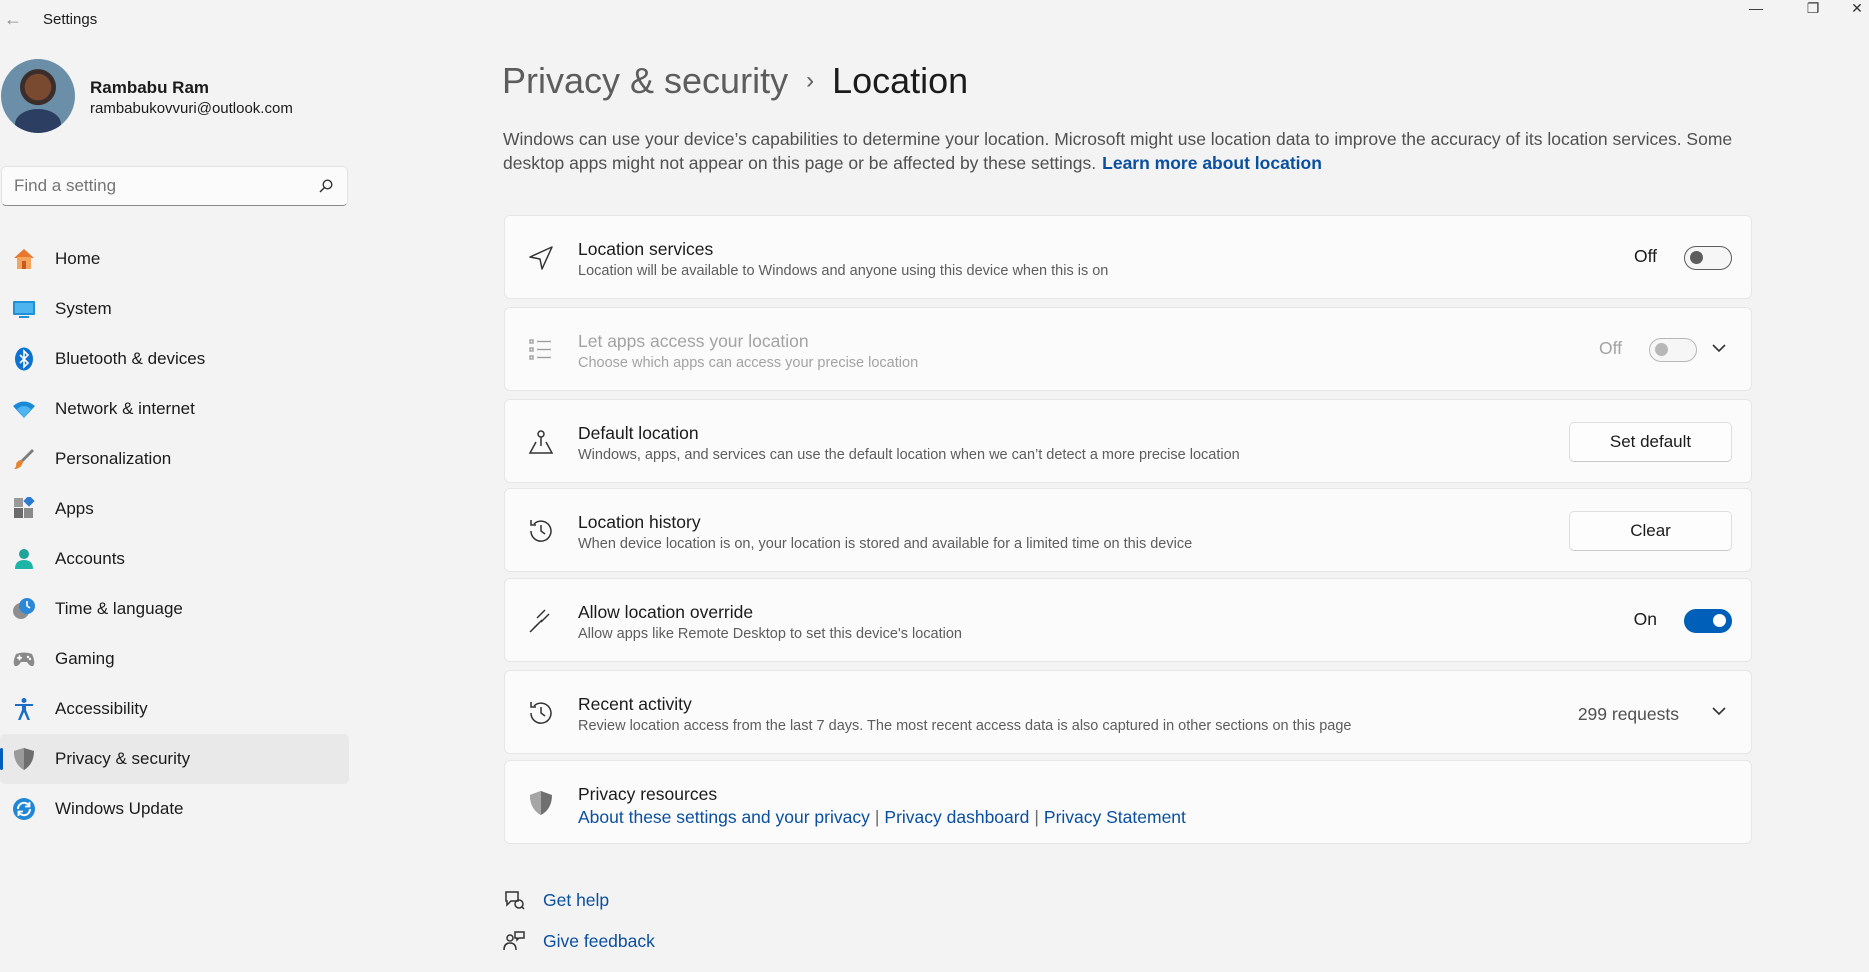 The image size is (1869, 972). What do you see at coordinates (1628, 714) in the screenshot?
I see `request-count: 299 requests` at bounding box center [1628, 714].